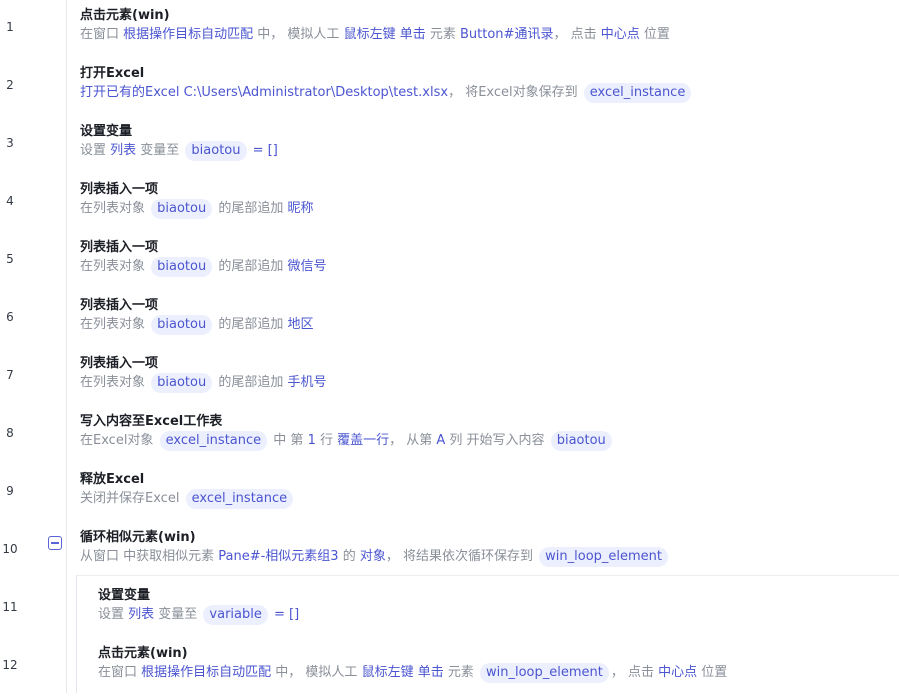  What do you see at coordinates (326, 440) in the screenshot?
I see `description-text: 行` at bounding box center [326, 440].